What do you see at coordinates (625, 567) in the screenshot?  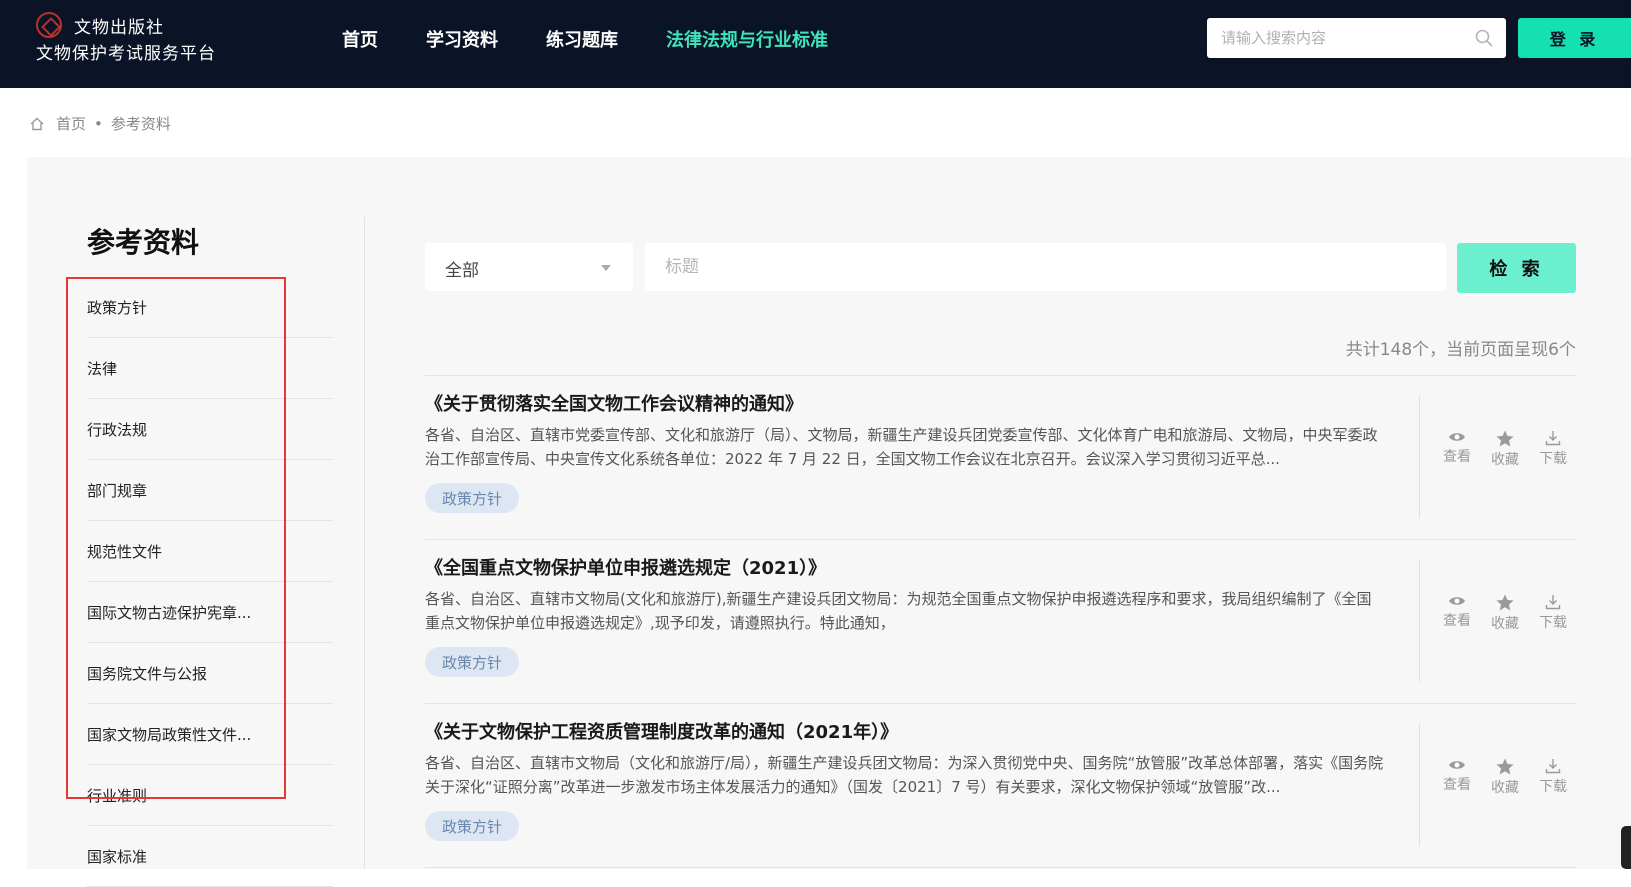 I see `article-title: 《全国重点文物保护单位申报遴选规定（2021）》` at bounding box center [625, 567].